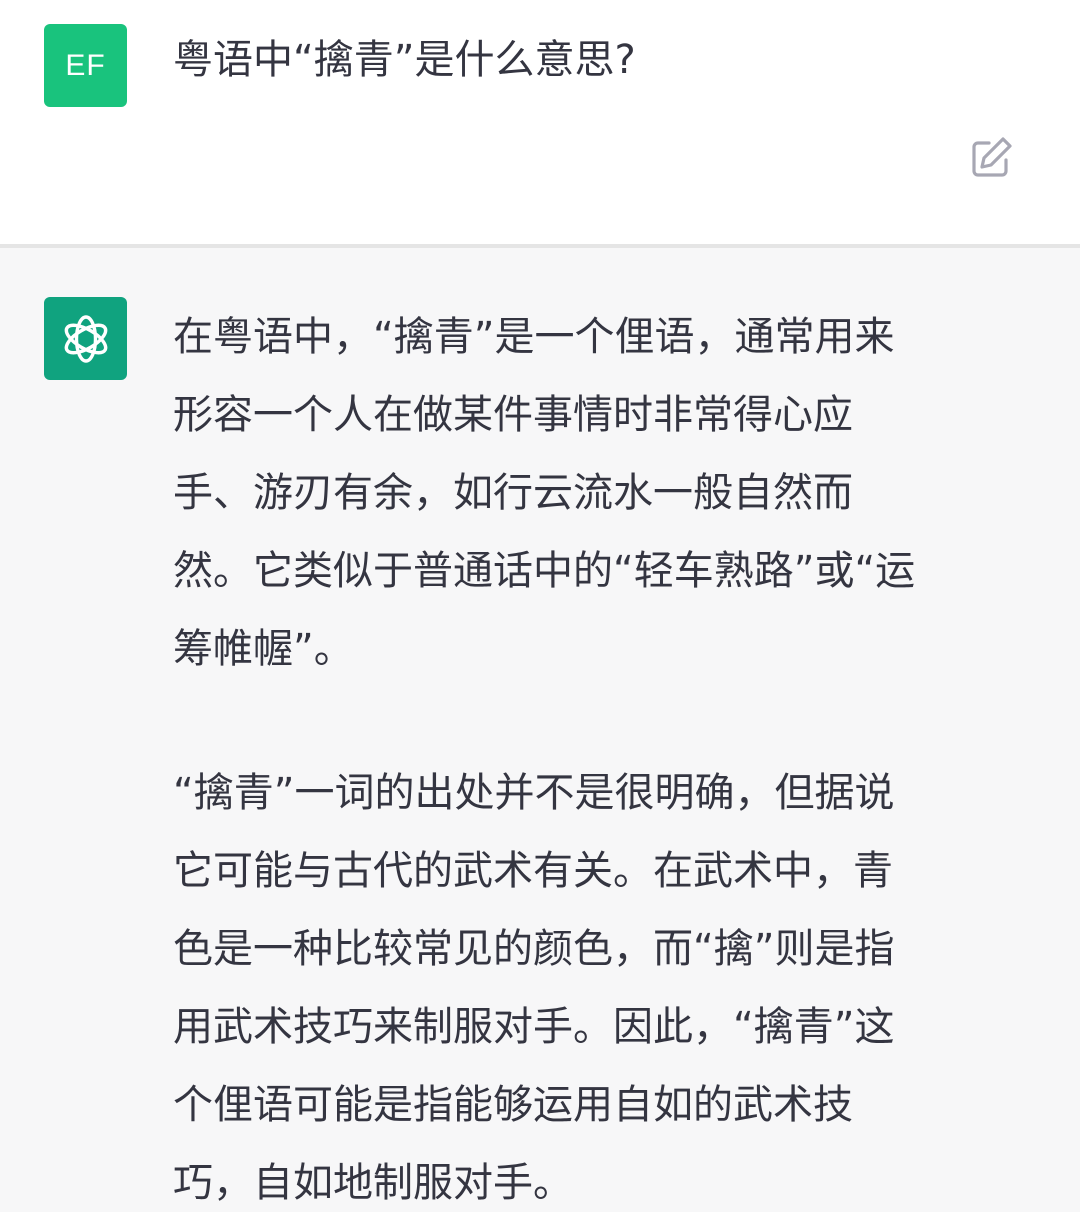 The height and width of the screenshot is (1222, 1080). What do you see at coordinates (513, 1105) in the screenshot?
I see `answer-line: 个俚语可能是指能够运用自如的武术技` at bounding box center [513, 1105].